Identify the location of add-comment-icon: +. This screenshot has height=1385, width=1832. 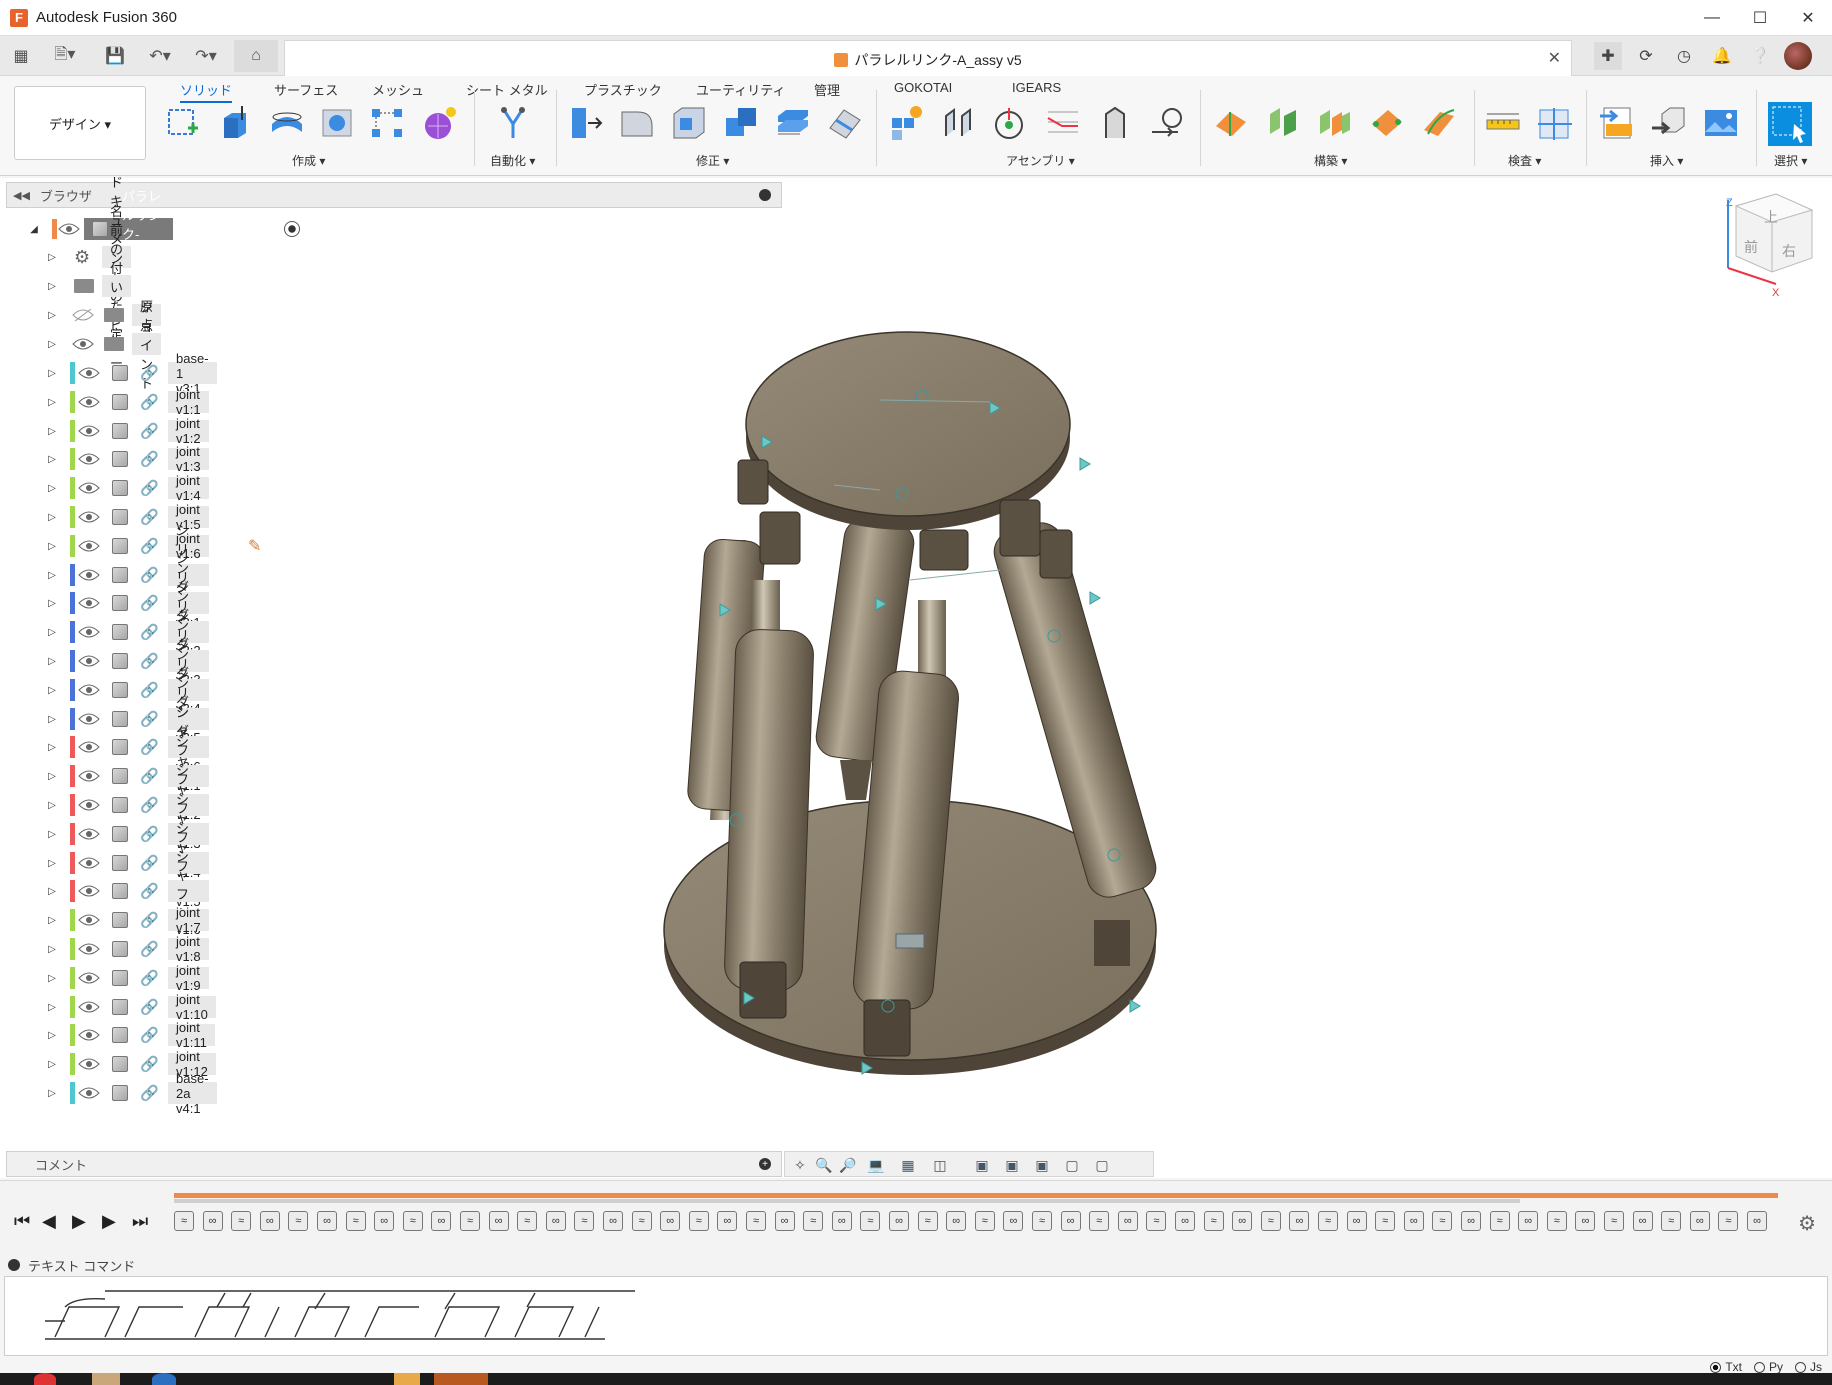
(765, 1164).